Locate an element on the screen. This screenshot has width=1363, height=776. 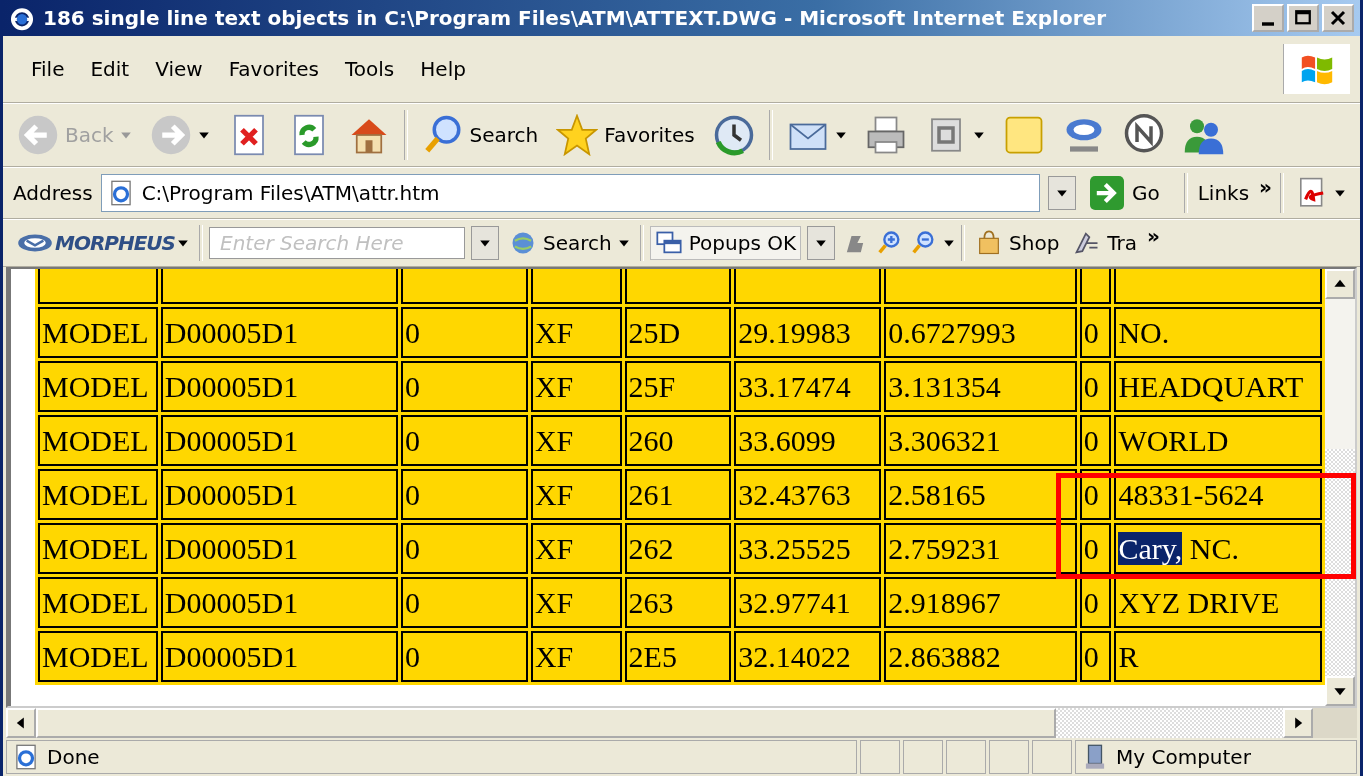
eye-icon is located at coordinates (35, 243).